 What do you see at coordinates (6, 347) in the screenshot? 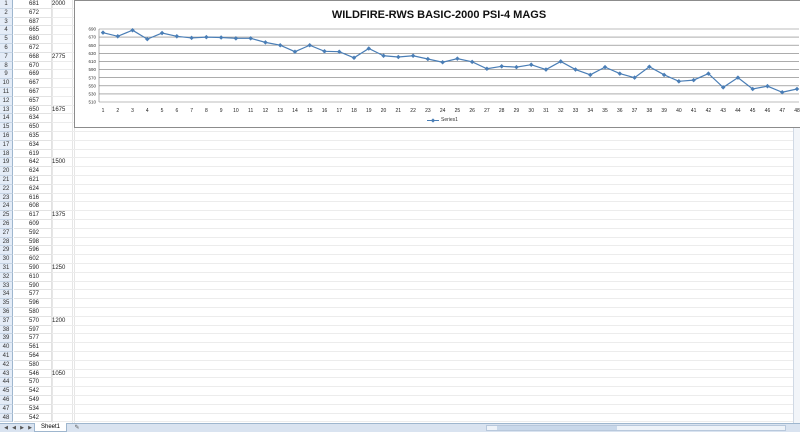
I see `row-header: 40` at bounding box center [6, 347].